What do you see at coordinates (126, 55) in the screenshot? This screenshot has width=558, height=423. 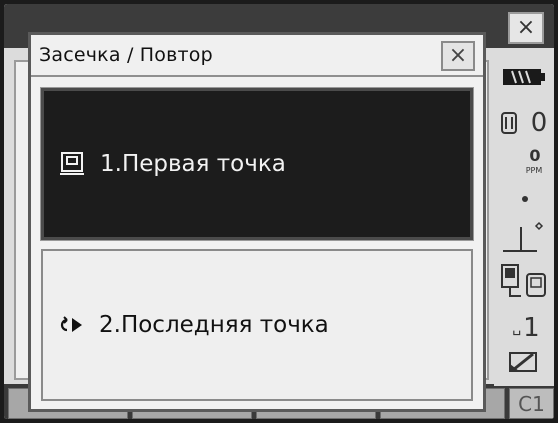 I see `dialog-title: Засечка / Повтор` at bounding box center [126, 55].